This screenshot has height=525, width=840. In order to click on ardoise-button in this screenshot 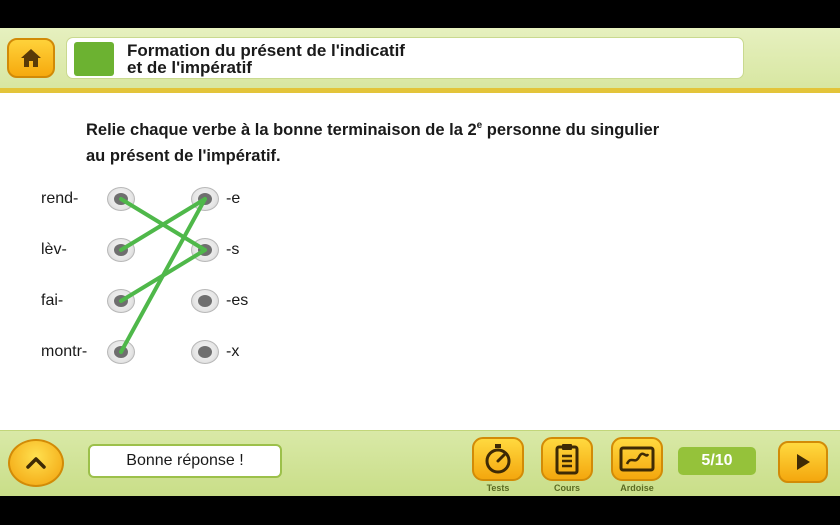, I will do `click(637, 459)`.